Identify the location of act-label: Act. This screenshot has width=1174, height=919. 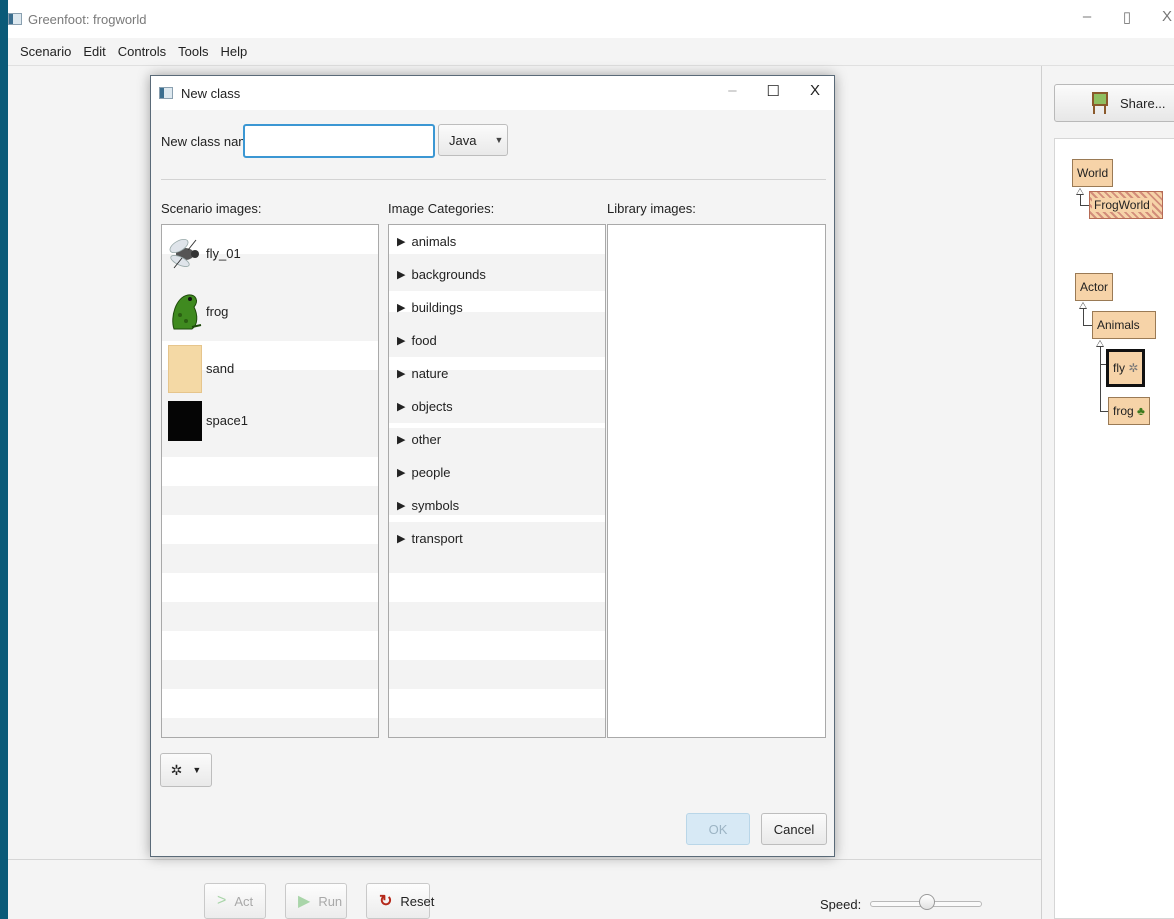
(244, 901).